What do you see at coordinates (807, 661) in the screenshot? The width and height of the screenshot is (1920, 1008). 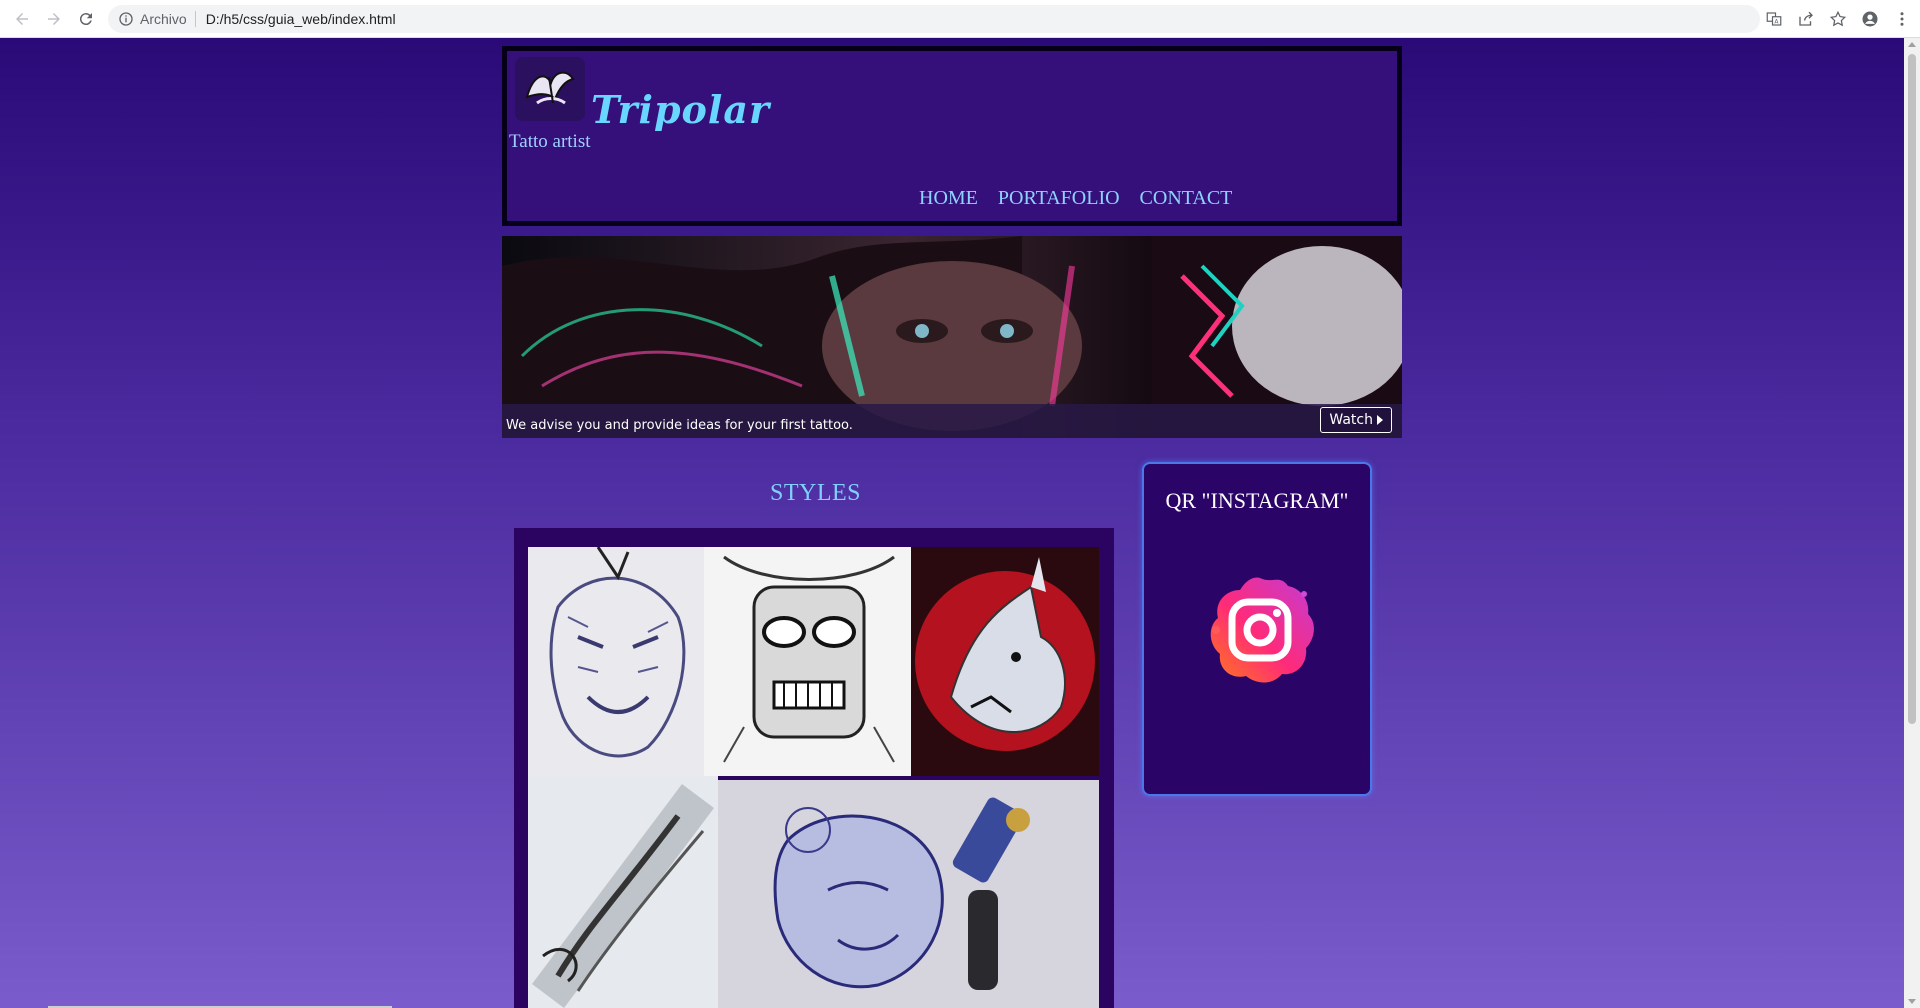 I see `gallery-tile-tiki-mask` at bounding box center [807, 661].